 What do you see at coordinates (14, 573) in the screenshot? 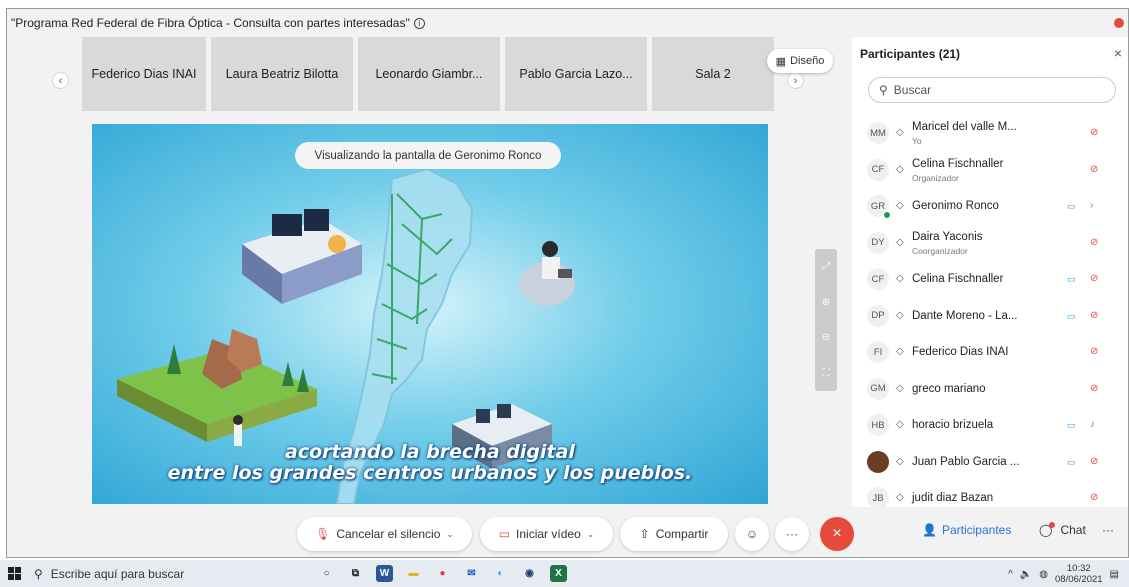
I see `windows-start-icon` at bounding box center [14, 573].